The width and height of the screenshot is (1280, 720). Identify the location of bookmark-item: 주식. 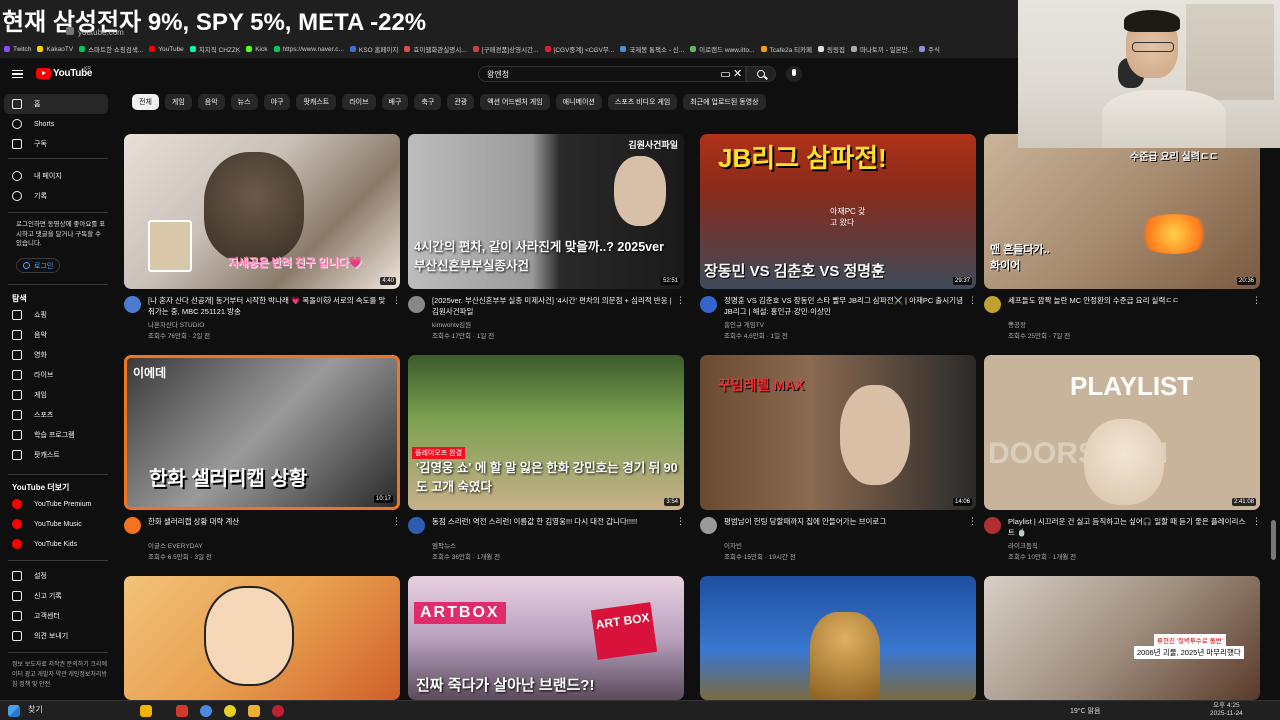
(929, 49).